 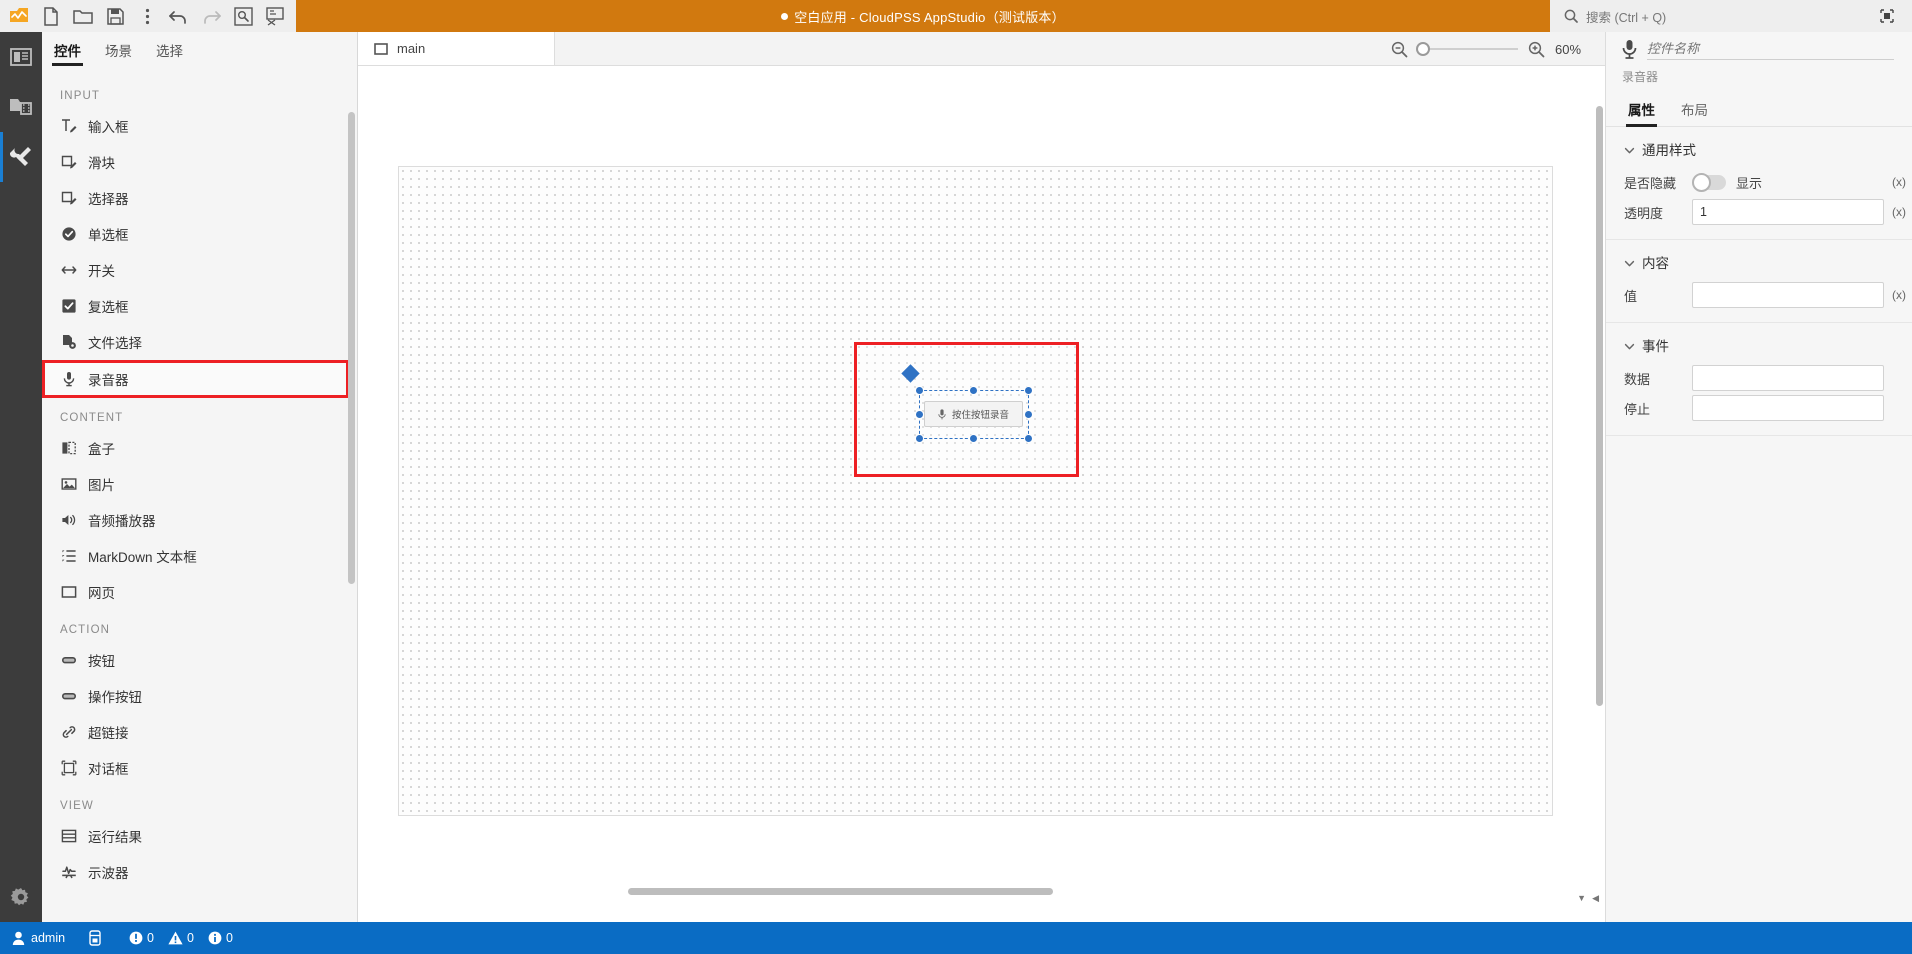 I want to click on palette-item-oscilloscope: 示波器, so click(x=199, y=872).